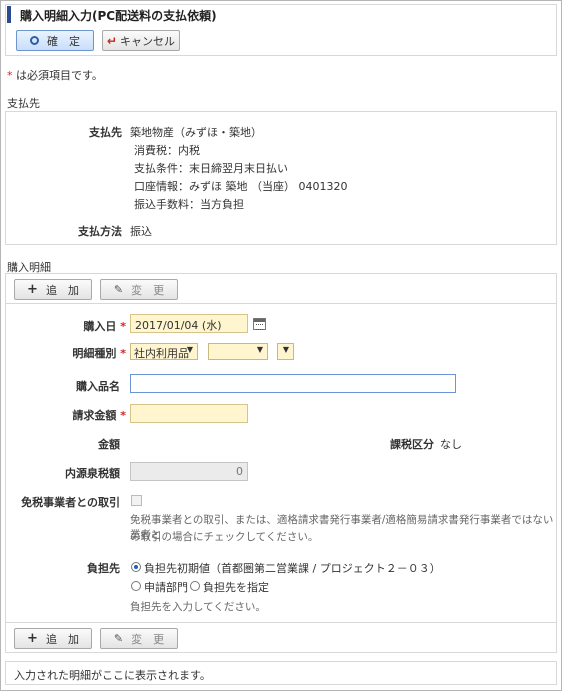 The width and height of the screenshot is (562, 691). What do you see at coordinates (211, 168) in the screenshot?
I see `payee-terms: 支払条件：末日締翌月末日払い` at bounding box center [211, 168].